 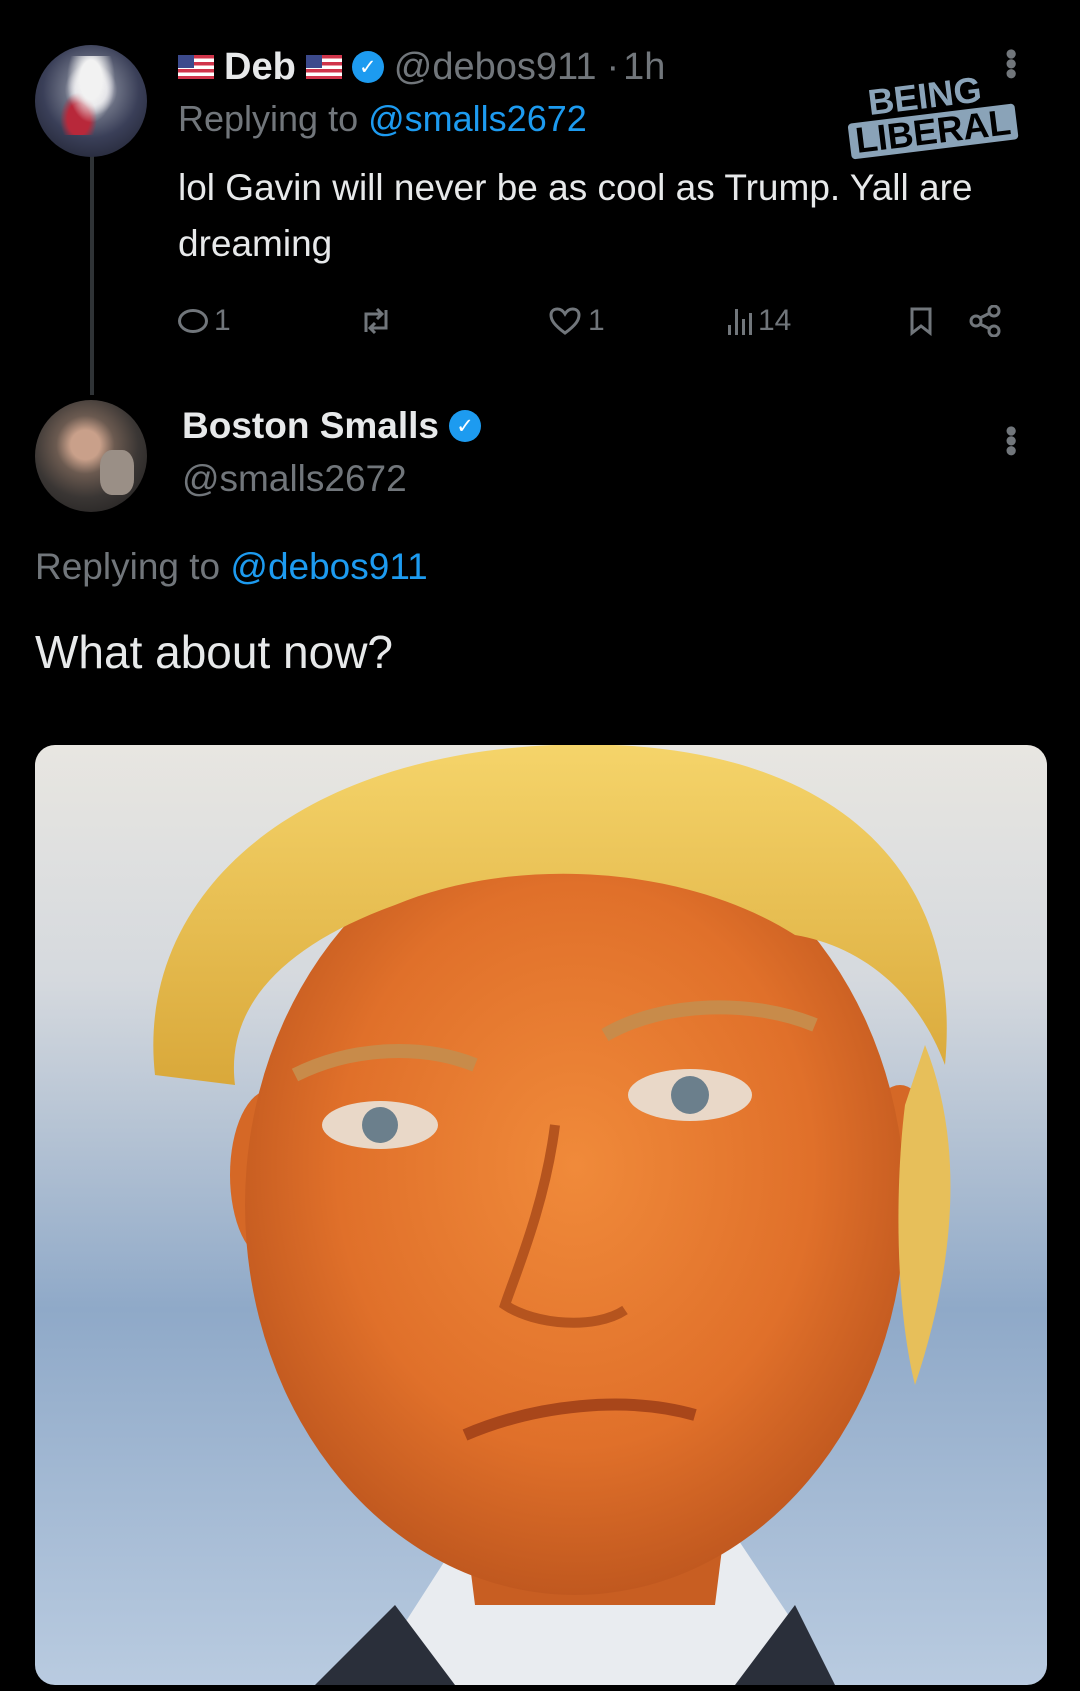 I want to click on tweet2-name-row: Boston Smalls ✓, so click(x=331, y=426).